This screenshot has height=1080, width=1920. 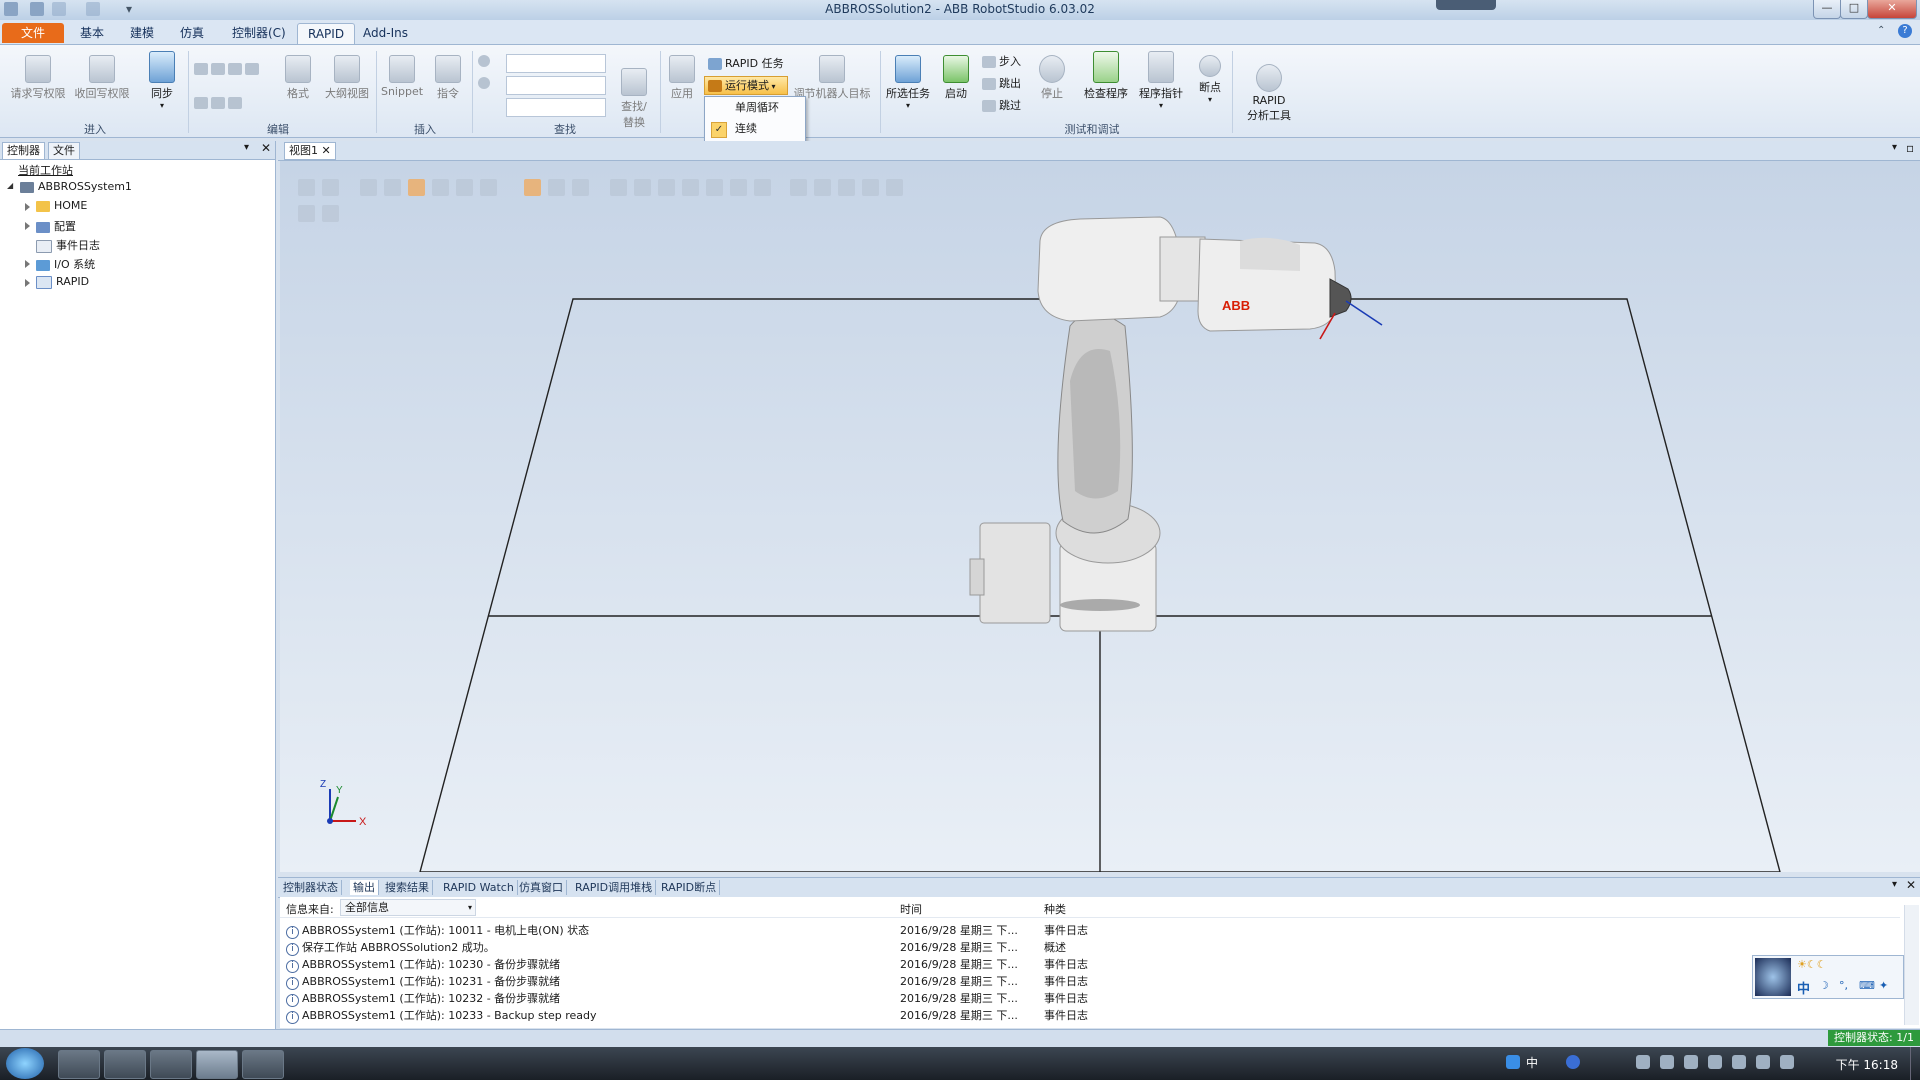 What do you see at coordinates (1667, 1062) in the screenshot?
I see `tray-shield-icon` at bounding box center [1667, 1062].